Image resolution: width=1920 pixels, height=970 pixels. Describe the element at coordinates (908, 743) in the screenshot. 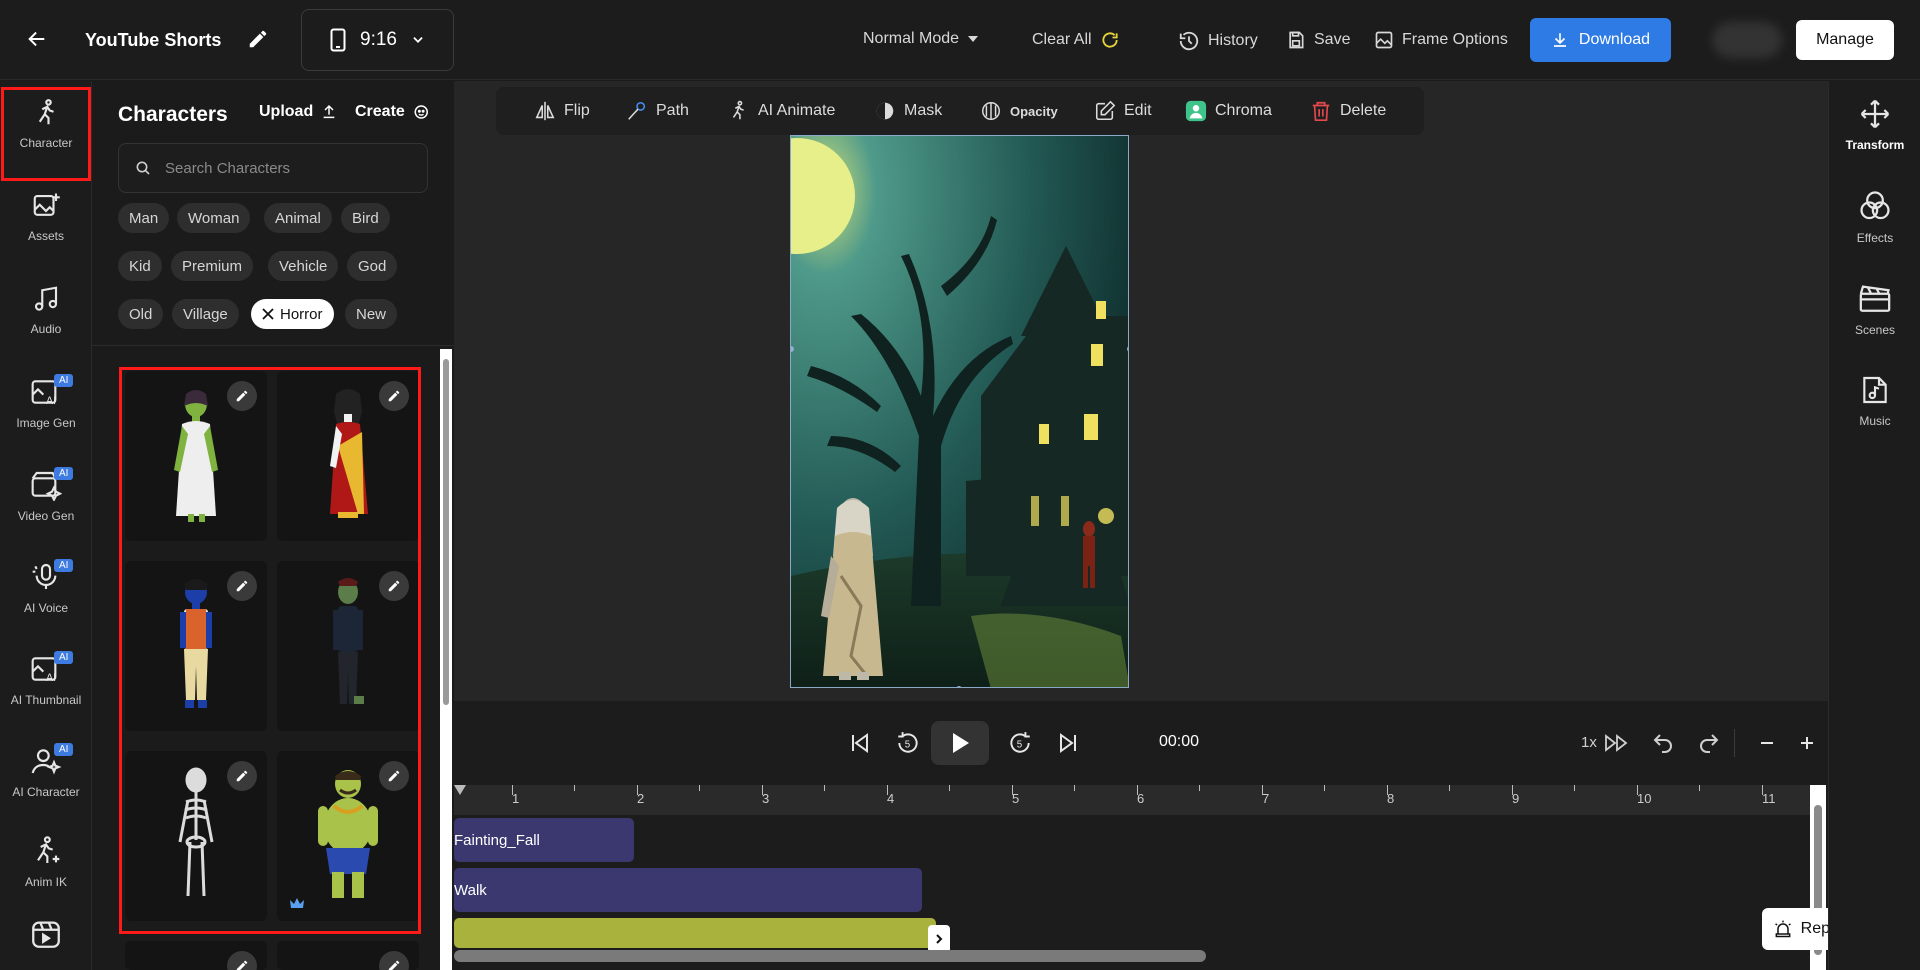

I see `rewind-5-button: 5` at that location.